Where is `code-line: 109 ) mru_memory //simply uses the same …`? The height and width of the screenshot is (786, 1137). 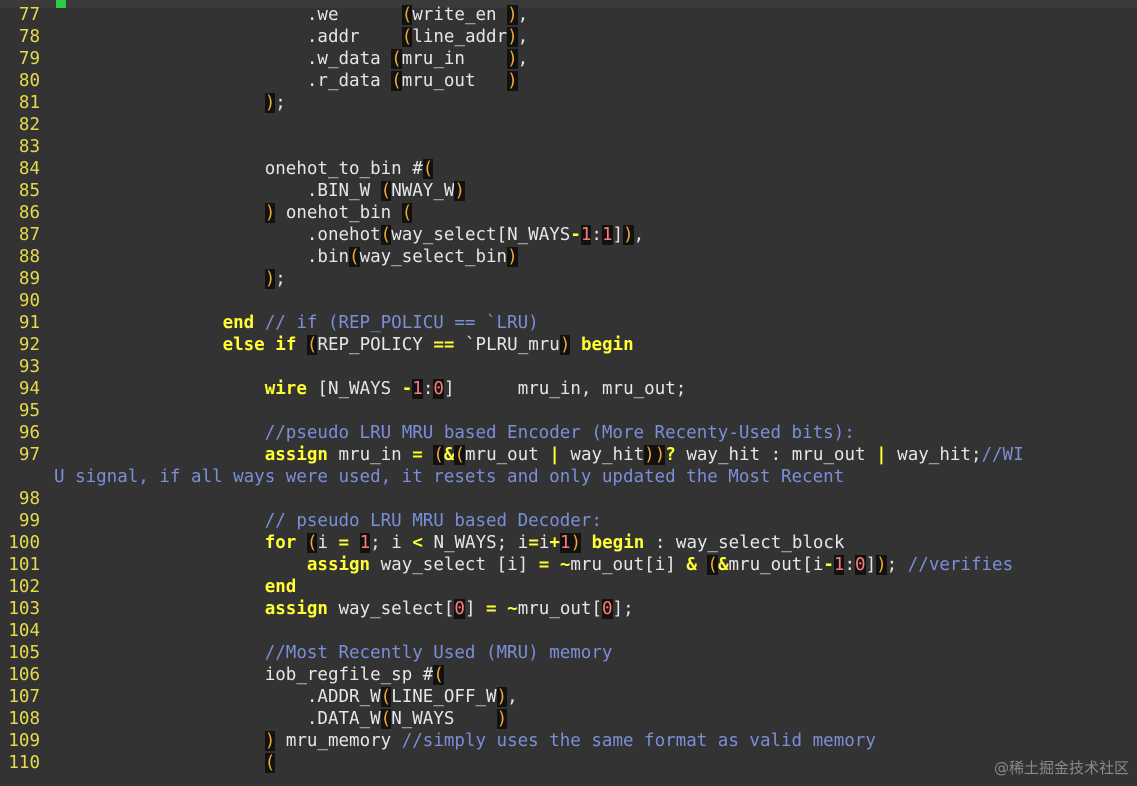 code-line: 109 ) mru_memory //simply uses the same … is located at coordinates (568, 741).